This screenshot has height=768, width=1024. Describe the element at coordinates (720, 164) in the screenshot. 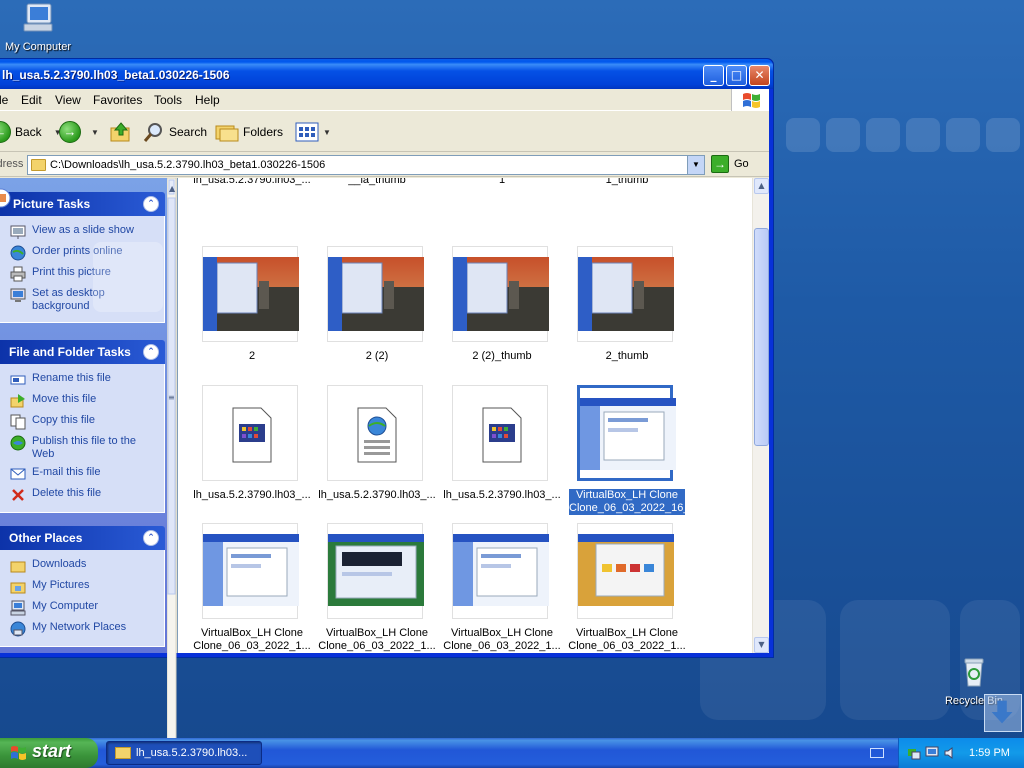

I see `go-arrow-icon: →` at that location.